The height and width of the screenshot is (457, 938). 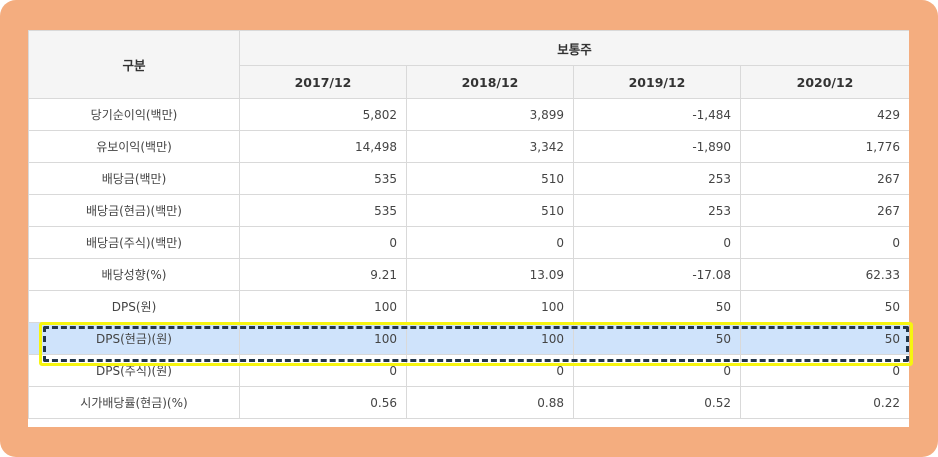 What do you see at coordinates (657, 114) in the screenshot?
I see `table-cell: -1,484` at bounding box center [657, 114].